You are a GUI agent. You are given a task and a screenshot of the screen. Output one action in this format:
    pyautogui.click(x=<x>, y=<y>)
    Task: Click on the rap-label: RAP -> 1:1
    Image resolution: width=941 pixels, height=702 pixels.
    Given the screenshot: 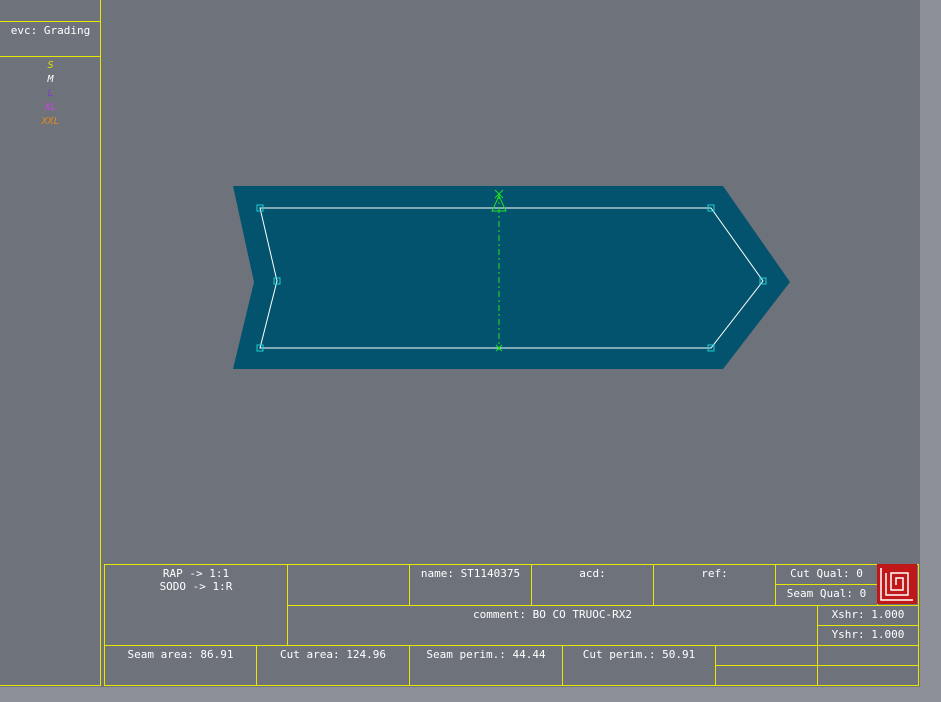 What is the action you would take?
    pyautogui.click(x=196, y=573)
    